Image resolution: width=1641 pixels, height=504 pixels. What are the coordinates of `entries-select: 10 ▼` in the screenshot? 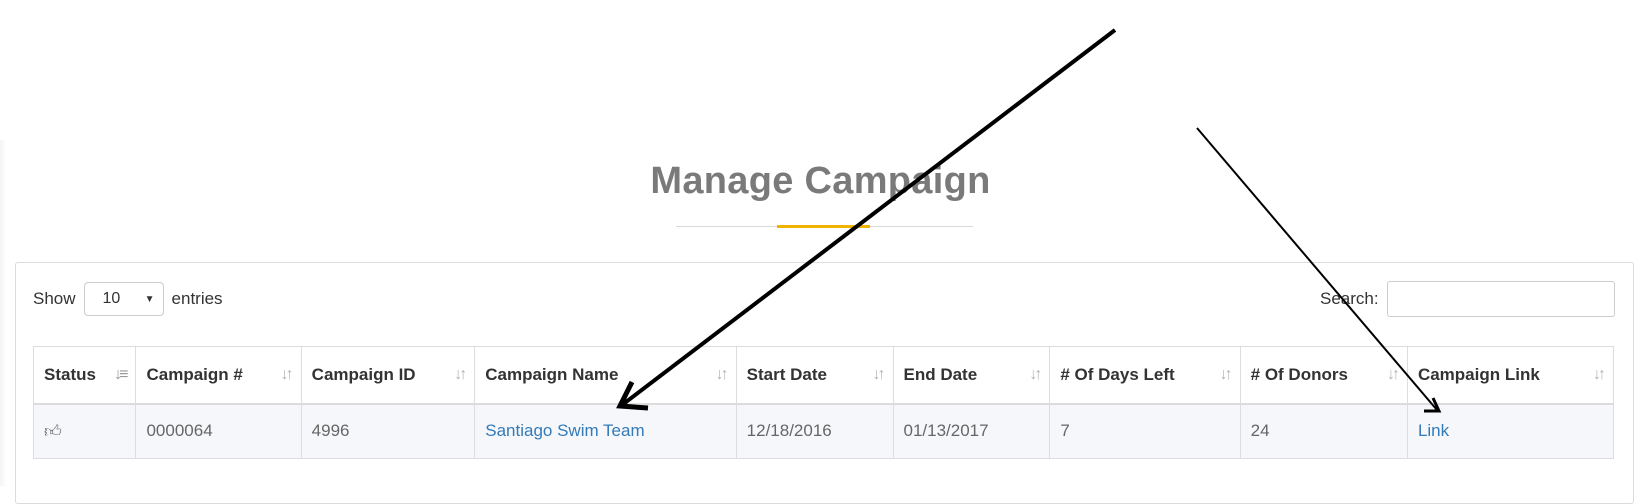 It's located at (123, 299).